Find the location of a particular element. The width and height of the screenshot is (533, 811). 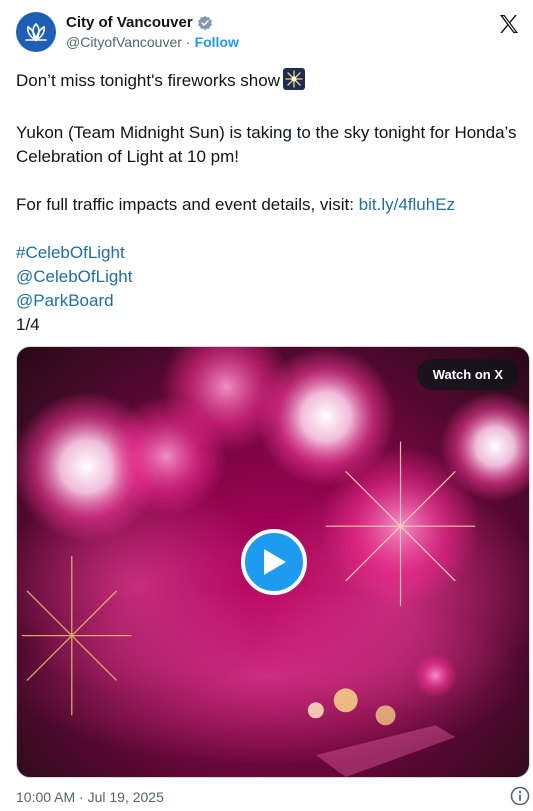

mention-celeboflight: @CelebOfLight is located at coordinates (74, 276).